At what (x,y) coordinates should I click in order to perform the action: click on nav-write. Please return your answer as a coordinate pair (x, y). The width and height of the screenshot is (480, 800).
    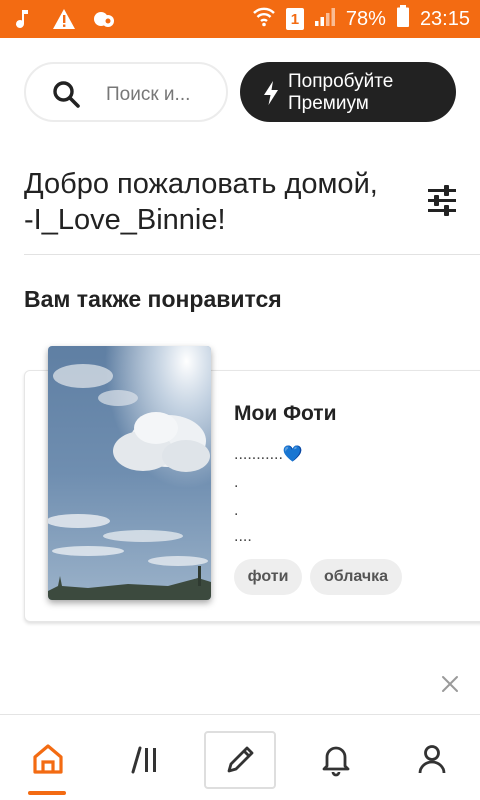
    Looking at the image, I should click on (240, 760).